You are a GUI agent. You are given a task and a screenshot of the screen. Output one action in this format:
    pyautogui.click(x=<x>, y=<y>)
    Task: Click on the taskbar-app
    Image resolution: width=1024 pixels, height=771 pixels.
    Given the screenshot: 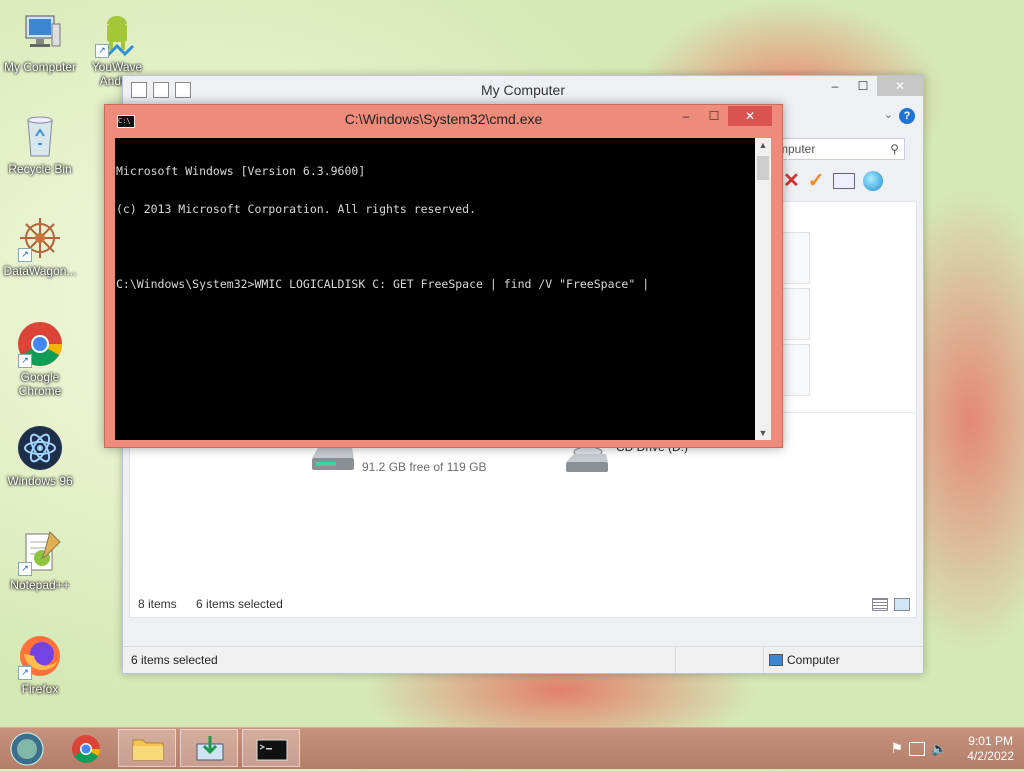 What is the action you would take?
    pyautogui.click(x=209, y=748)
    